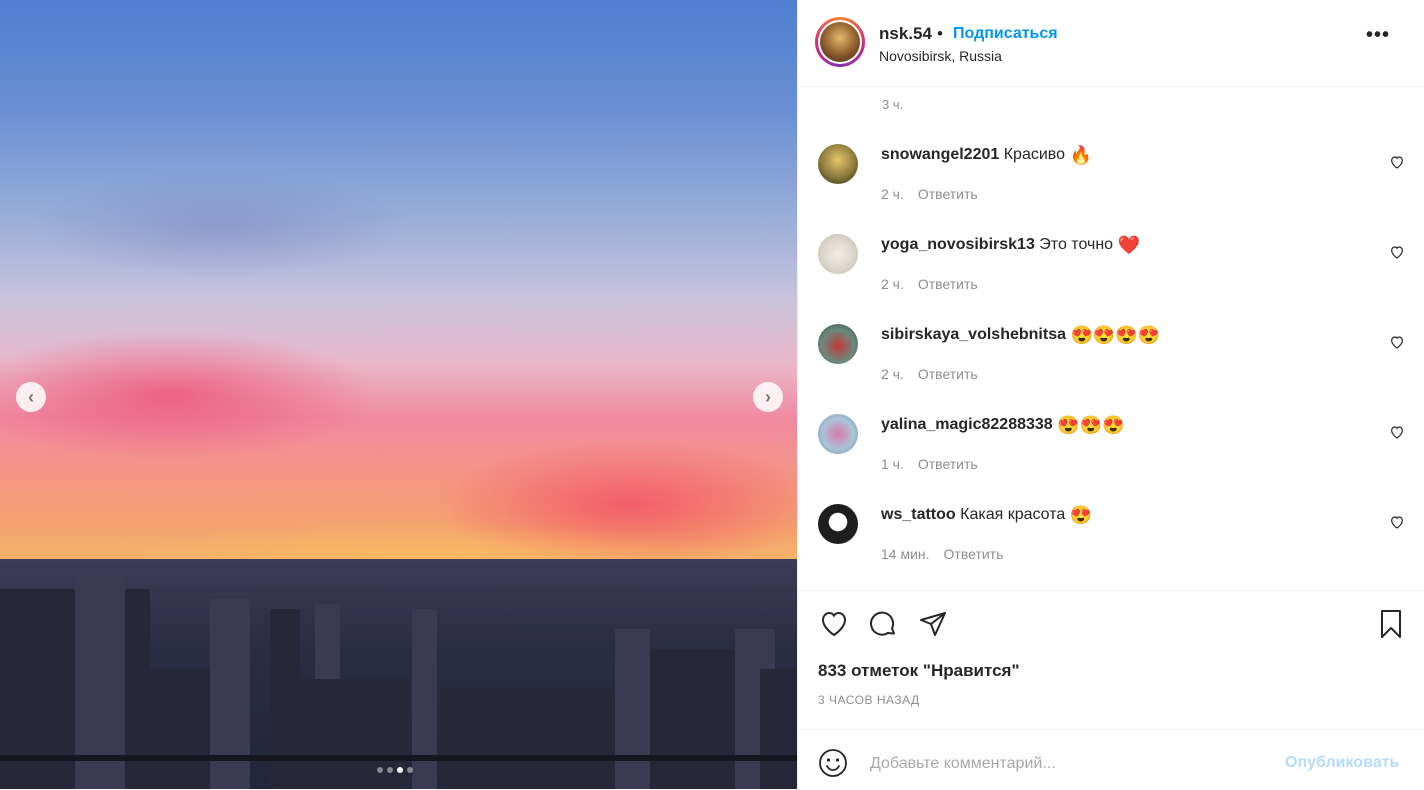 The height and width of the screenshot is (790, 1424). Describe the element at coordinates (1034, 154) in the screenshot. I see `comment-text: Красиво` at that location.